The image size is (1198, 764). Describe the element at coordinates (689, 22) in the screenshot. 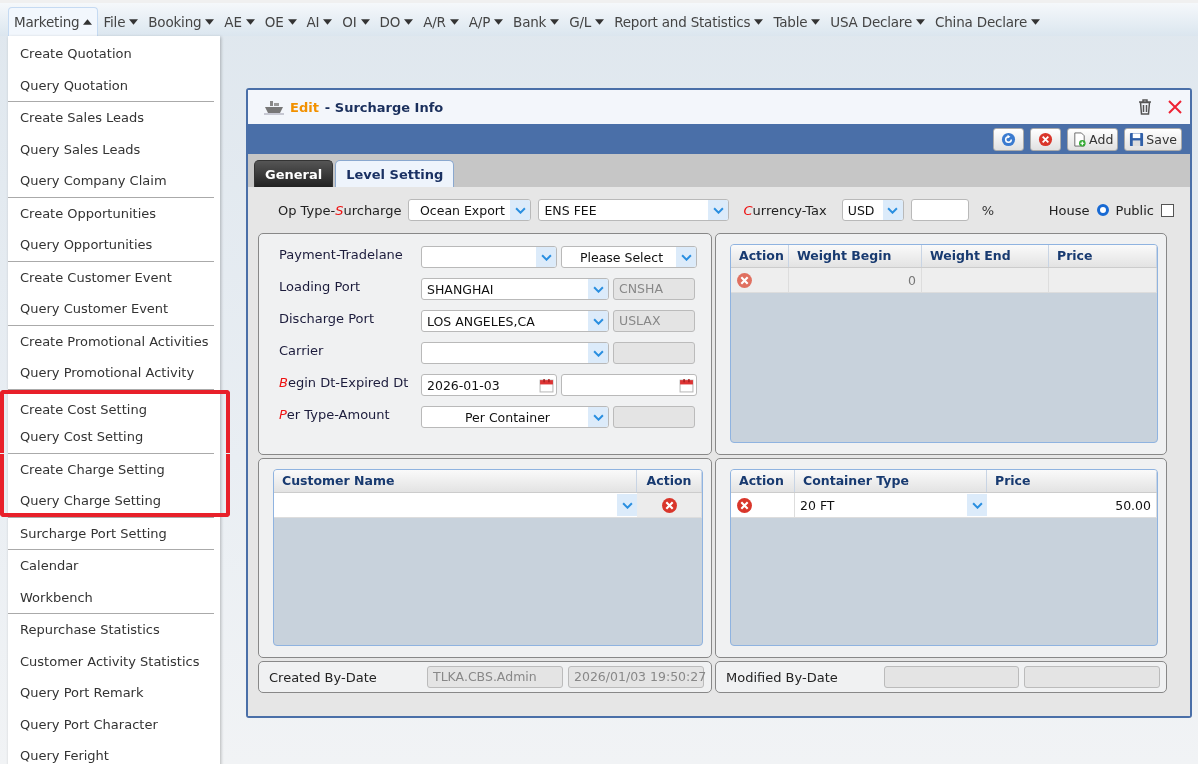

I see `menu-bar-item: Report and Statistics` at that location.